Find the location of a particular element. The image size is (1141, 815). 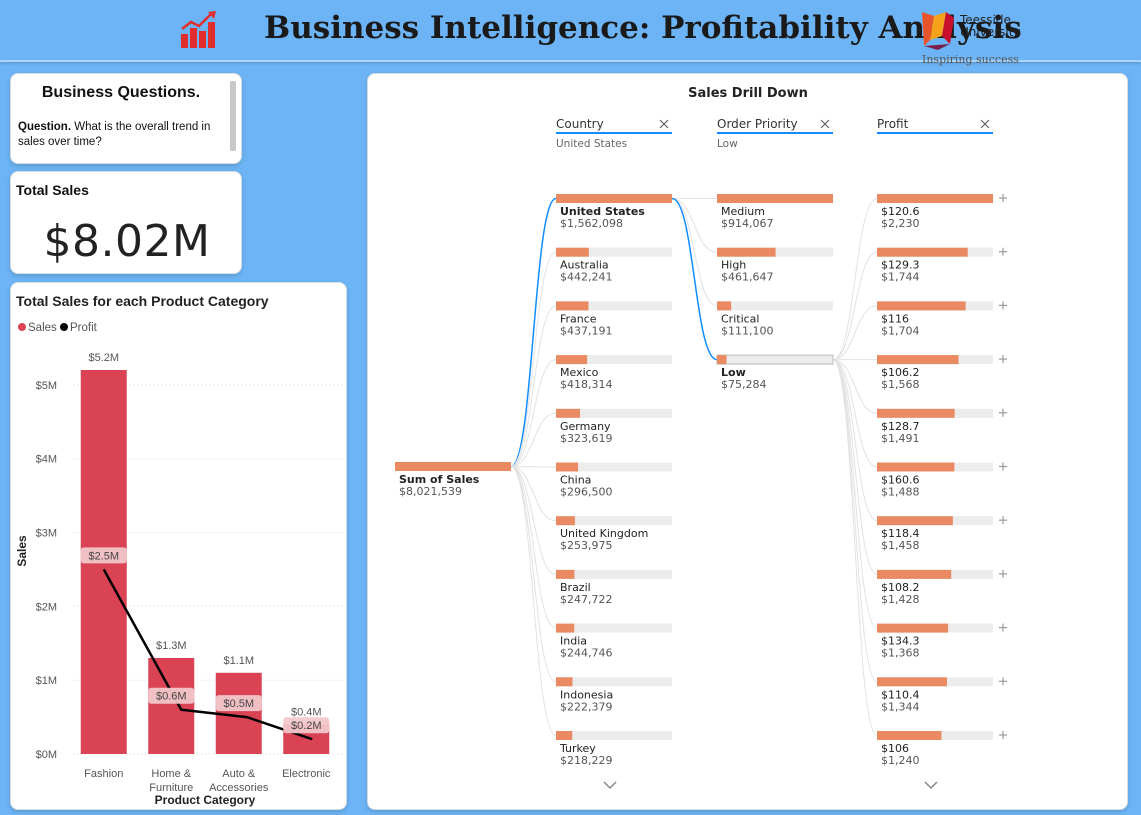

country-node: India$244,746 is located at coordinates (614, 641).